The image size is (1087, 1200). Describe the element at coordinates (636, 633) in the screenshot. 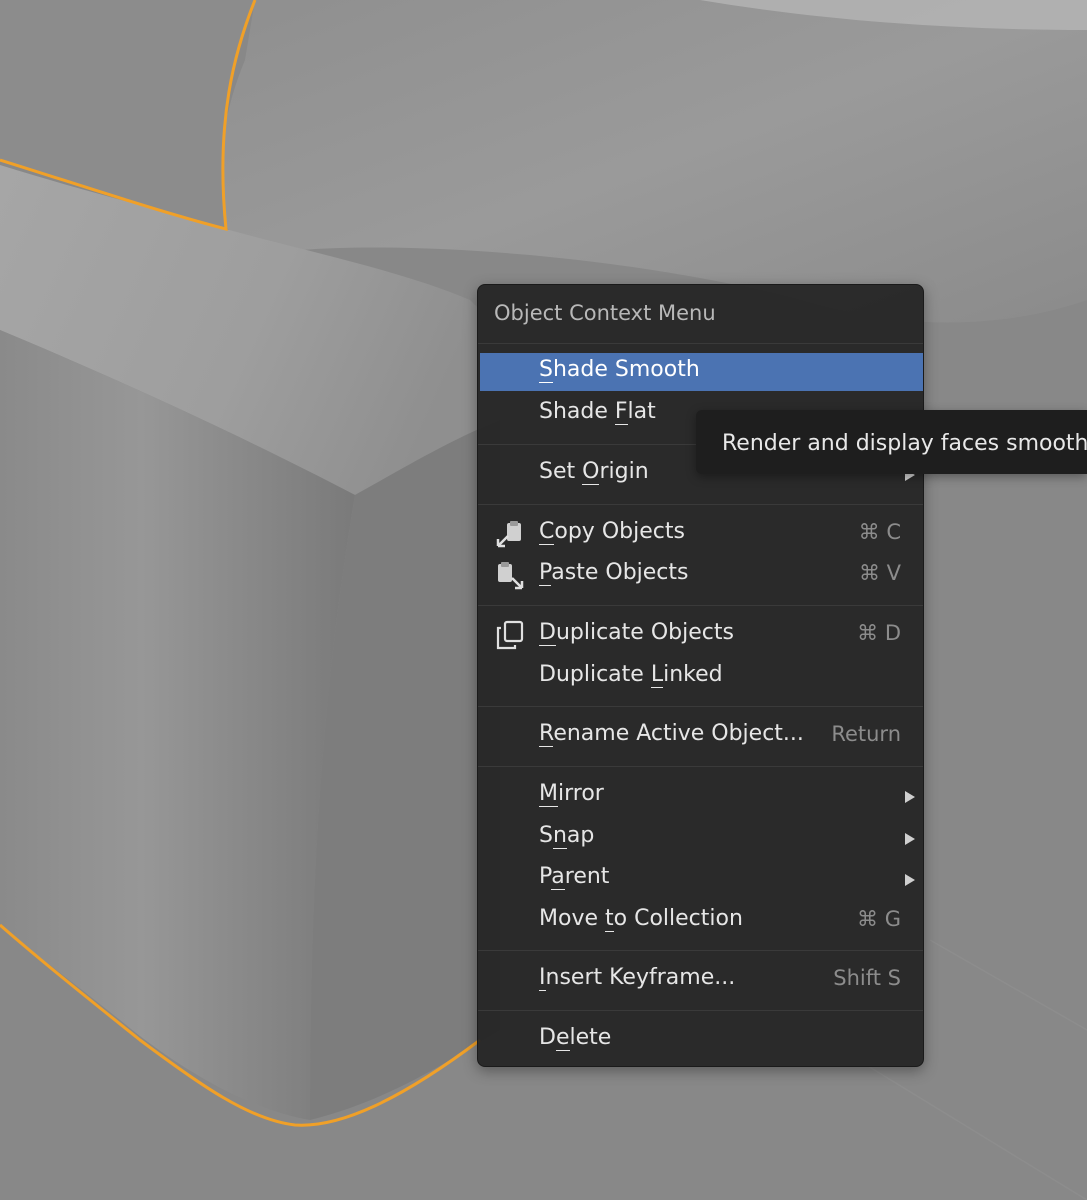

I see `menu-item-label: Duplicate Objects` at that location.